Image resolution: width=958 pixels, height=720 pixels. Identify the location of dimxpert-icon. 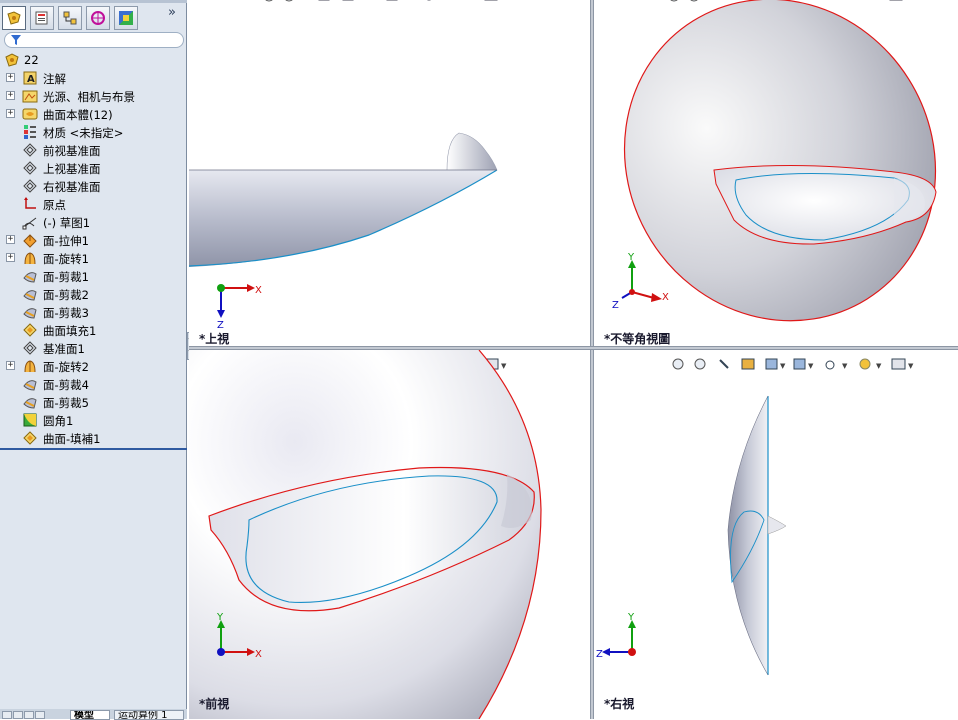
(98, 18).